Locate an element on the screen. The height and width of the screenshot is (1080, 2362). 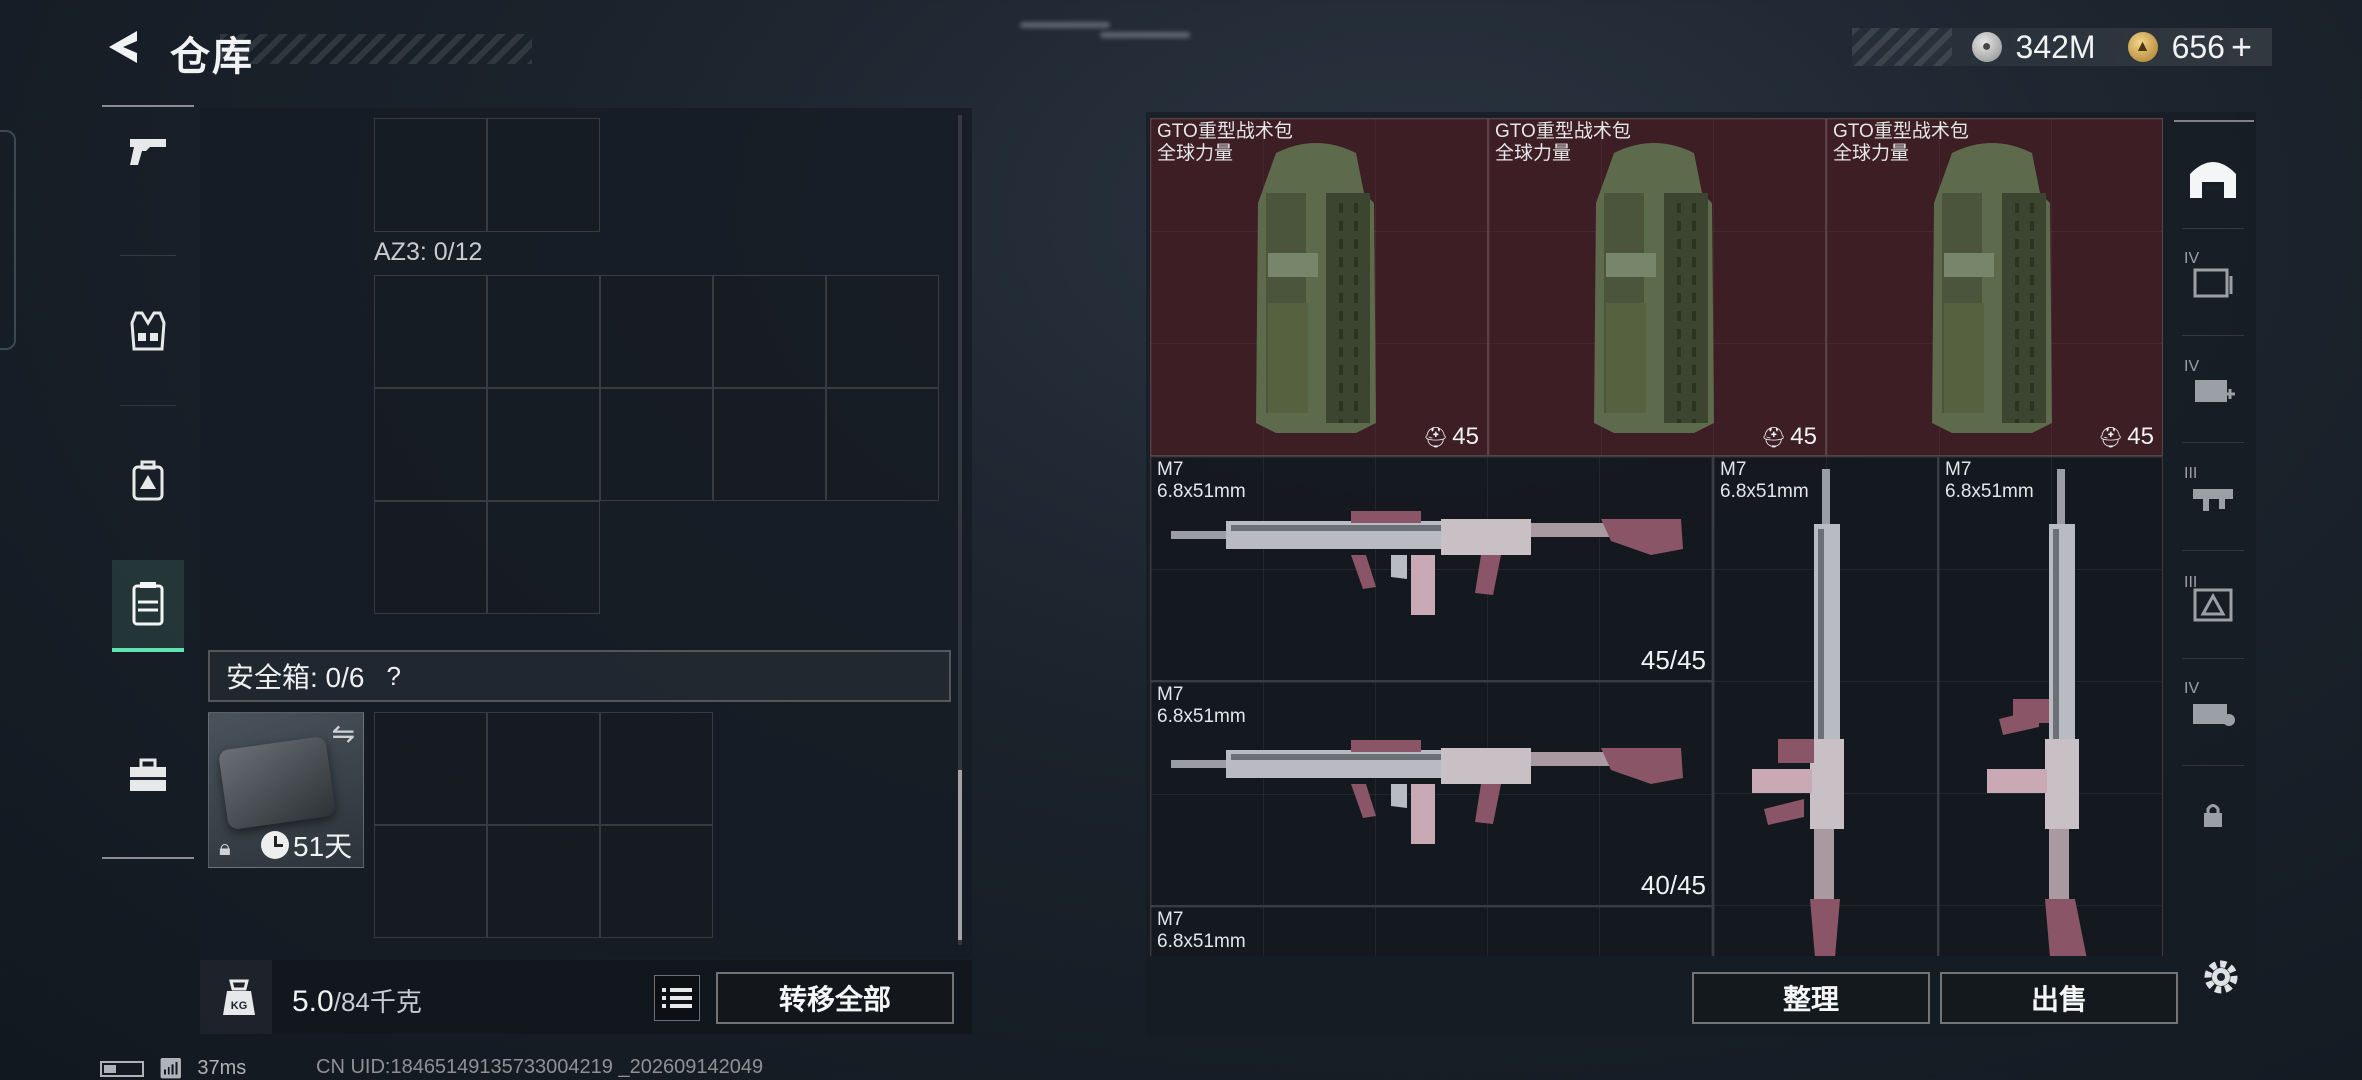
safe-box-item: ⇋ 🔒︎ 51天 is located at coordinates (286, 790).